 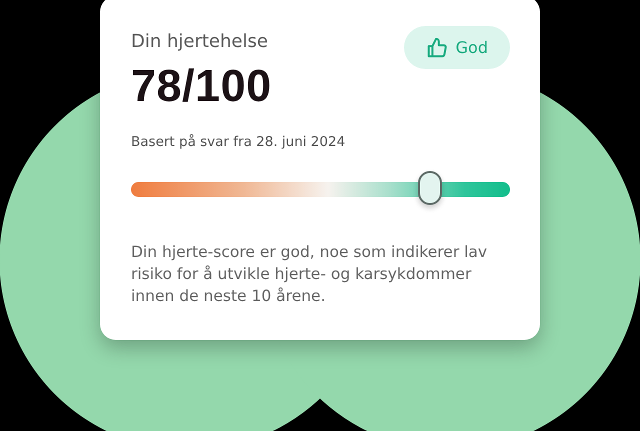 I want to click on description-text: Din hjerte-score er god, noe som indikerer lav risiko for å utvikle hjerte- og karsykdommer innen de neste 10 årene., so click(x=309, y=274).